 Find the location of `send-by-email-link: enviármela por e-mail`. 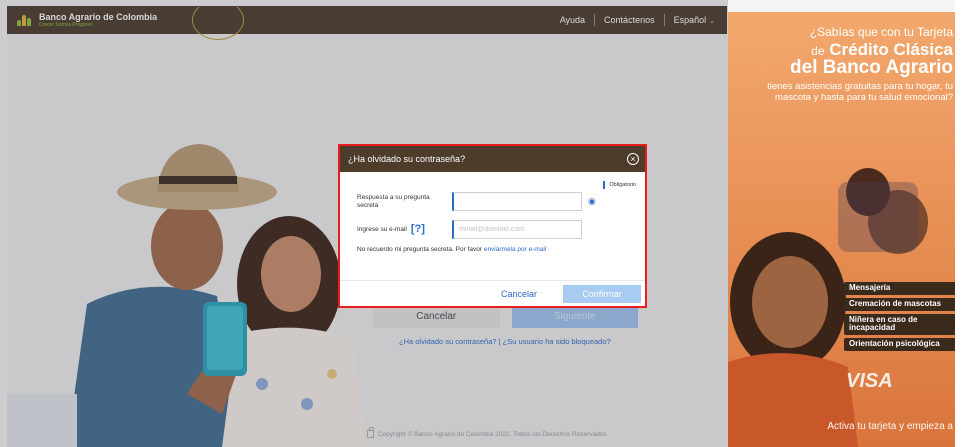

send-by-email-link: enviármela por e-mail is located at coordinates (515, 249).